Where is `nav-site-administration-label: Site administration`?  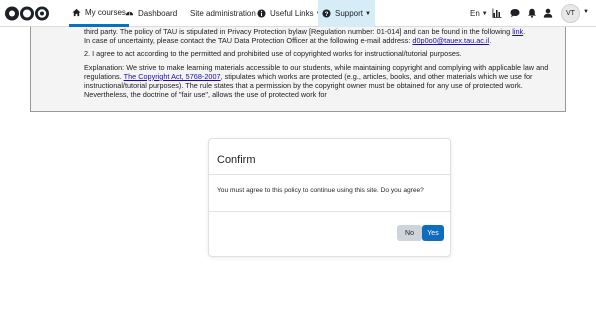
nav-site-administration-label: Site administration is located at coordinates (223, 13).